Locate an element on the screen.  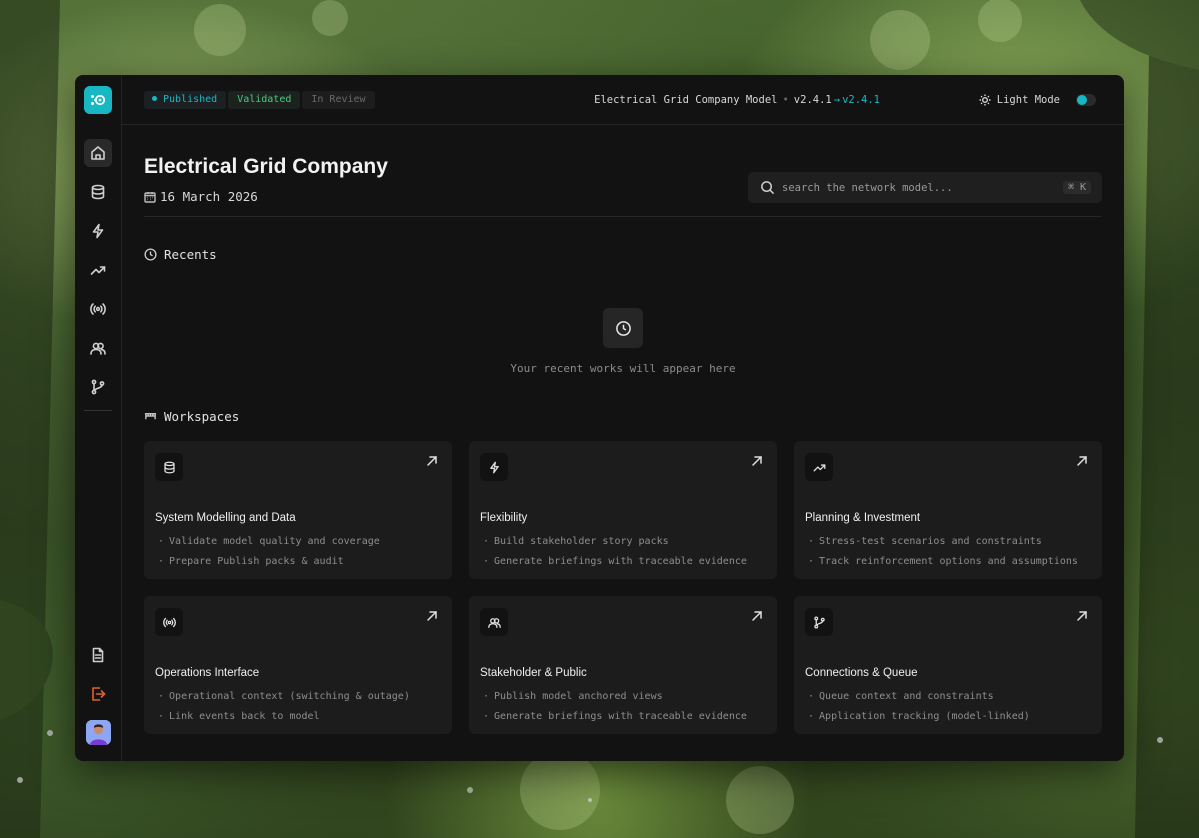
light-mode-toggle: Light Mode is located at coordinates (1037, 100).